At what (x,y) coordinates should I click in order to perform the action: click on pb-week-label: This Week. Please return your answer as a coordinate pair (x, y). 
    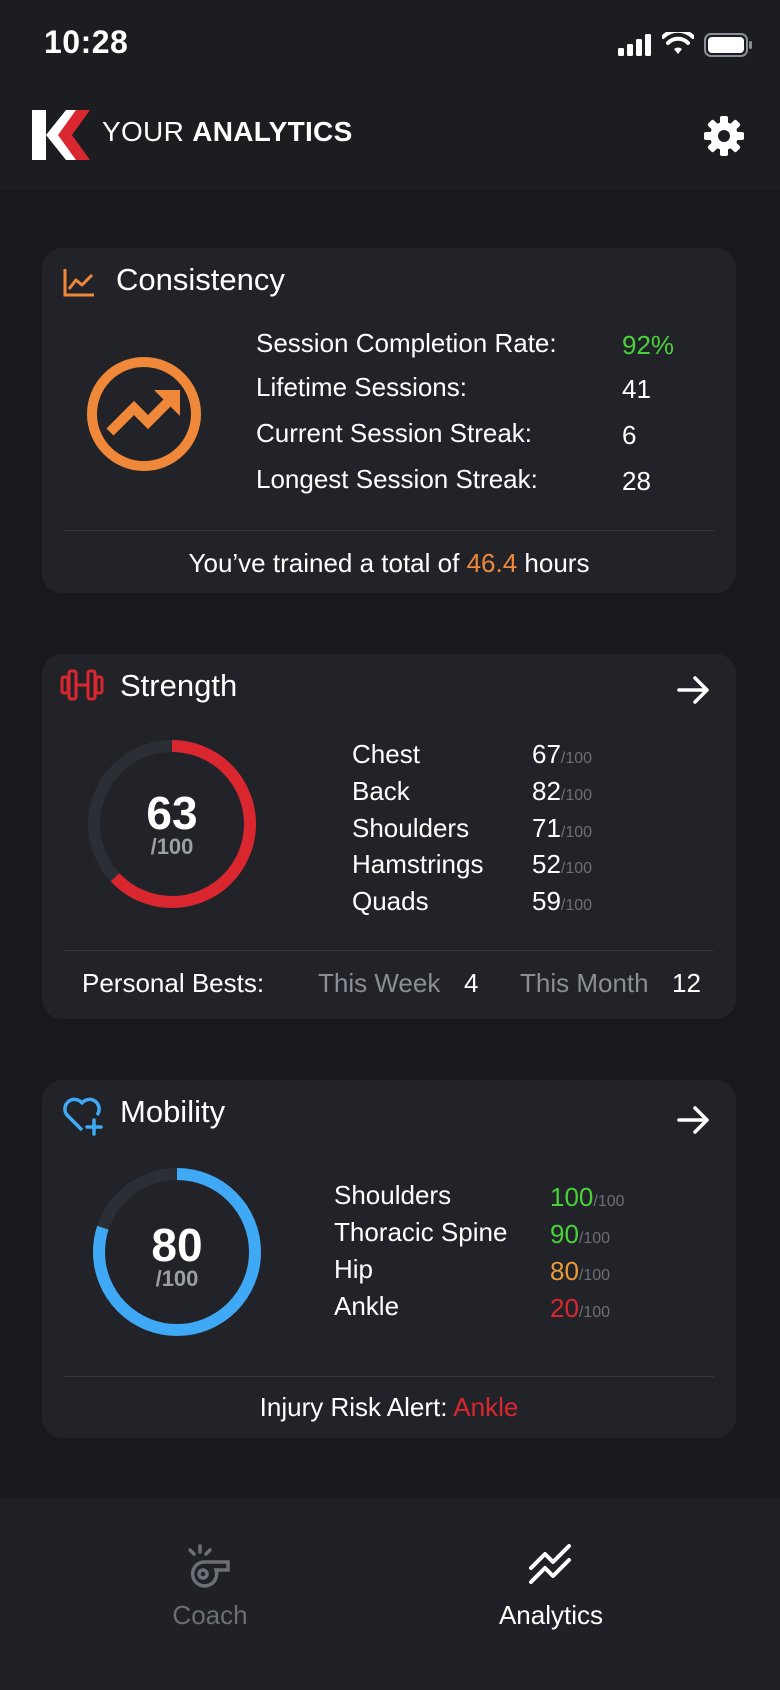
    Looking at the image, I should click on (379, 983).